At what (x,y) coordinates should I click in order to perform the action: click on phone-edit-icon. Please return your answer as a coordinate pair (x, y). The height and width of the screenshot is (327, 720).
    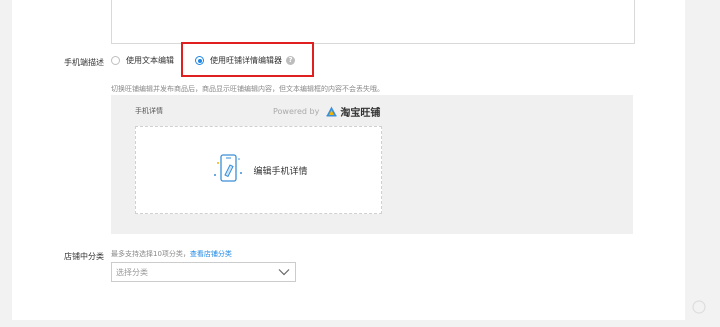
    Looking at the image, I should click on (228, 168).